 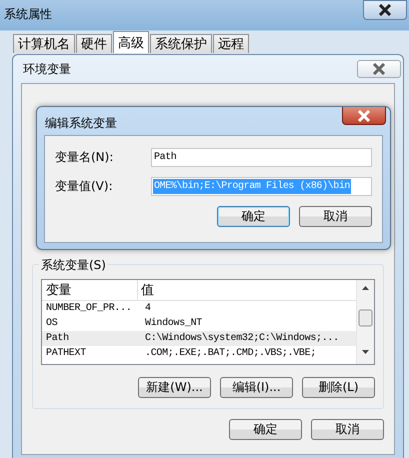 What do you see at coordinates (94, 43) in the screenshot?
I see `tab: 硬件` at bounding box center [94, 43].